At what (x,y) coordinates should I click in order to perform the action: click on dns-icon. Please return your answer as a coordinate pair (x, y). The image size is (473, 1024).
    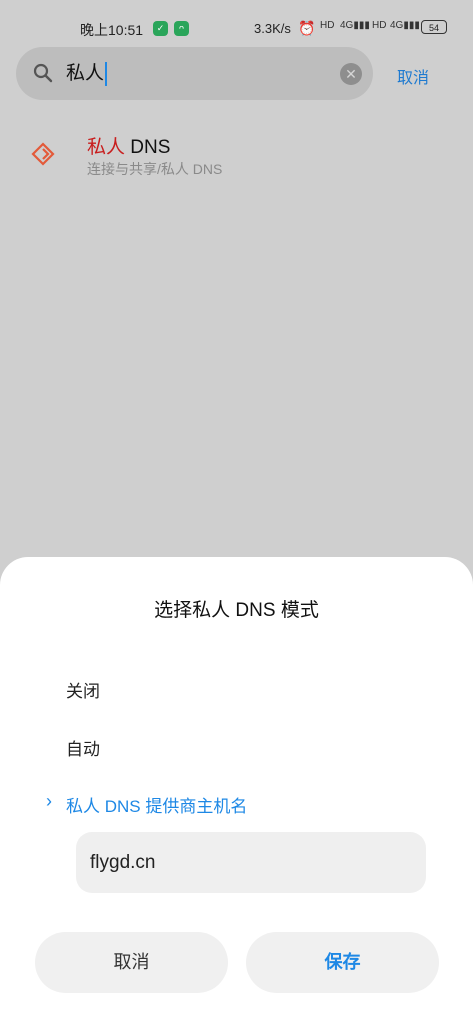
    Looking at the image, I should click on (43, 154).